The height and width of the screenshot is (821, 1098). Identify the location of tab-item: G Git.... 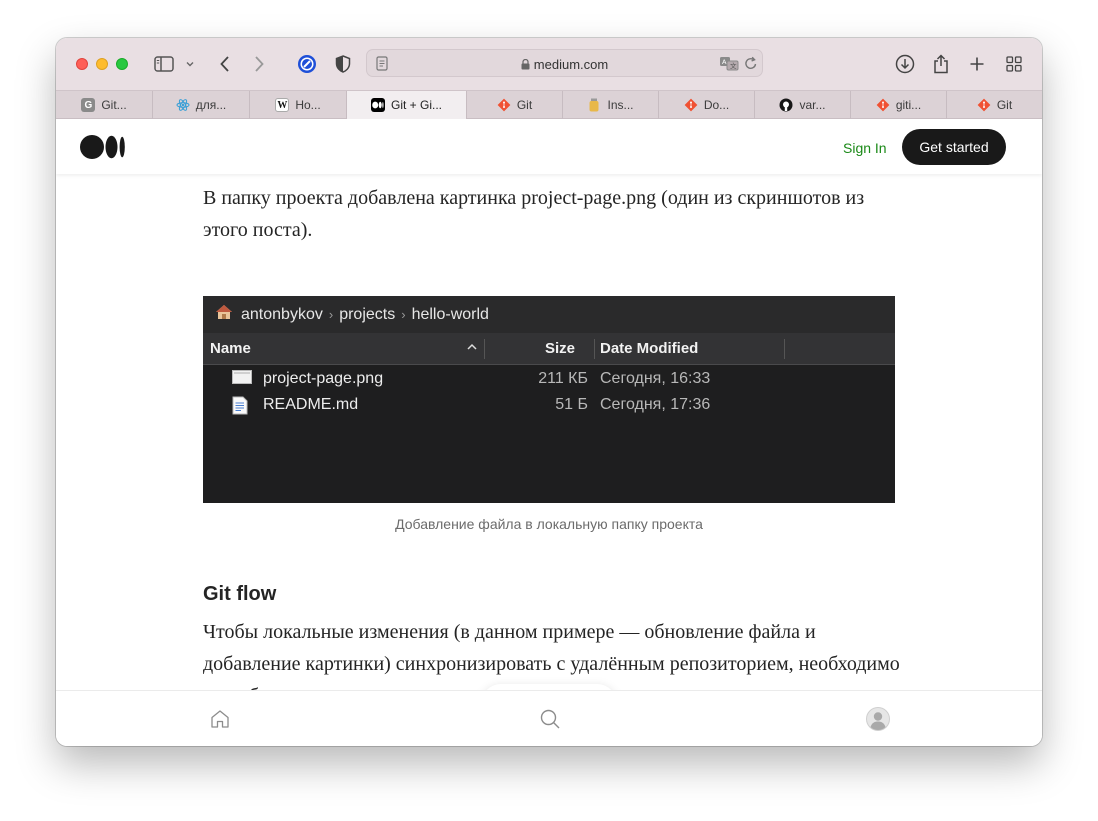
(104, 105).